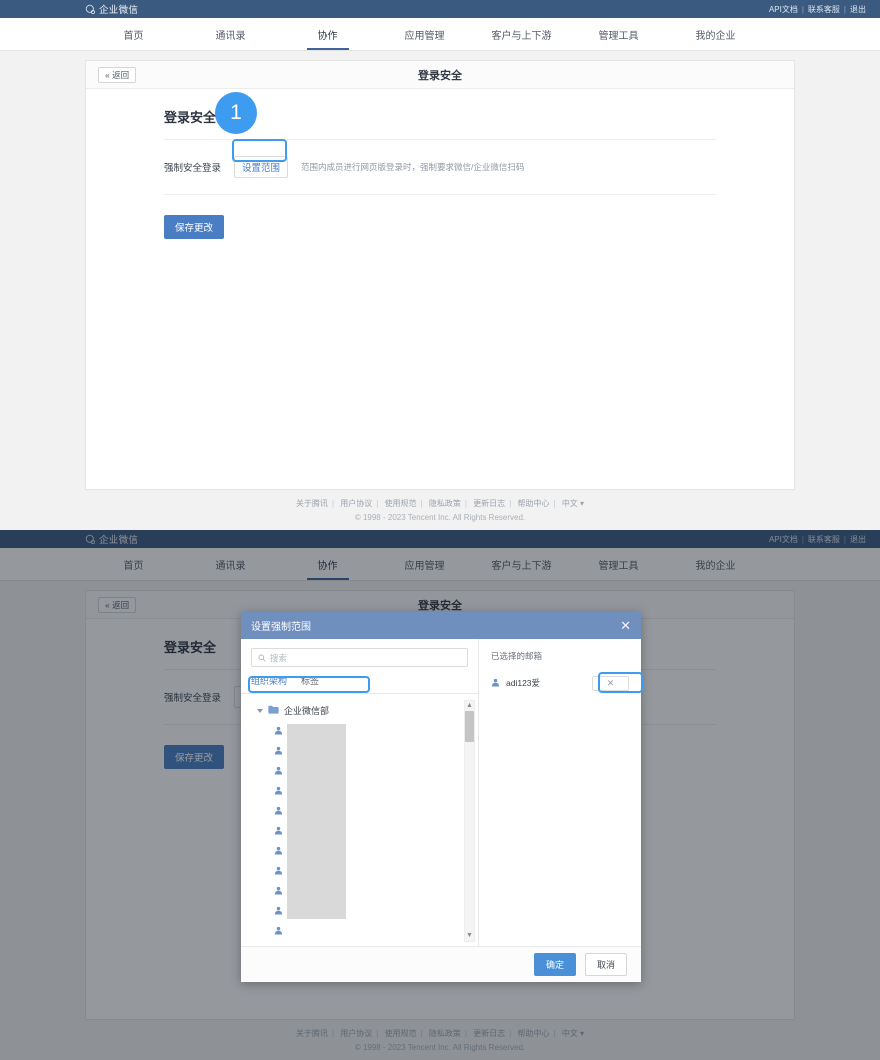 The image size is (880, 1060). I want to click on search-box, so click(359, 657).